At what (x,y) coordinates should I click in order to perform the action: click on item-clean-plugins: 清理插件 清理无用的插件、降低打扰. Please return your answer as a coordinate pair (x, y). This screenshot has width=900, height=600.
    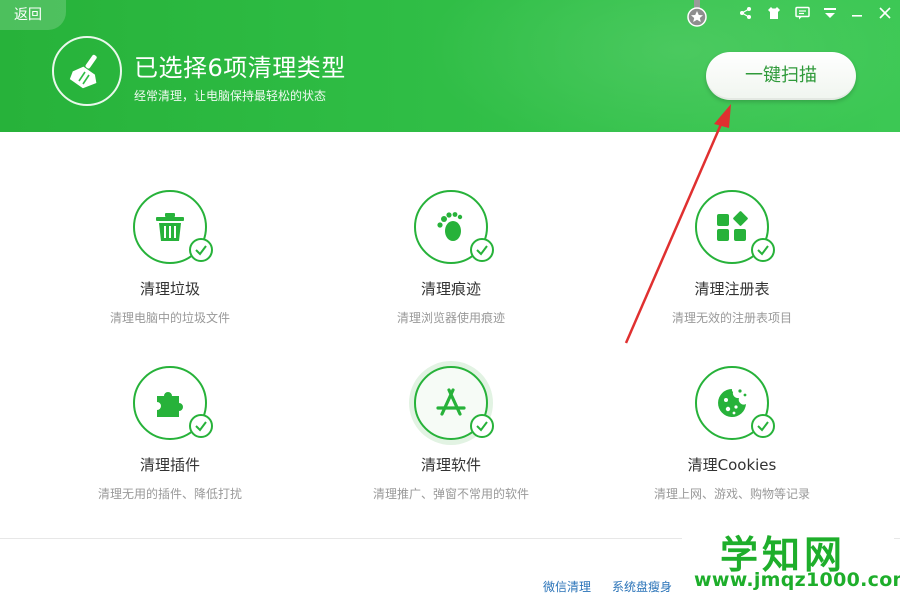
    Looking at the image, I should click on (170, 434).